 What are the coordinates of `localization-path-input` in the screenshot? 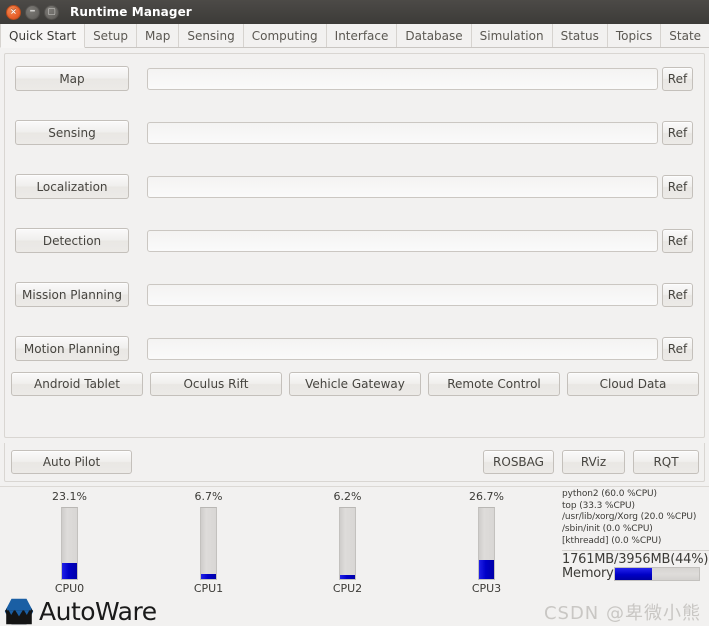 It's located at (402, 186).